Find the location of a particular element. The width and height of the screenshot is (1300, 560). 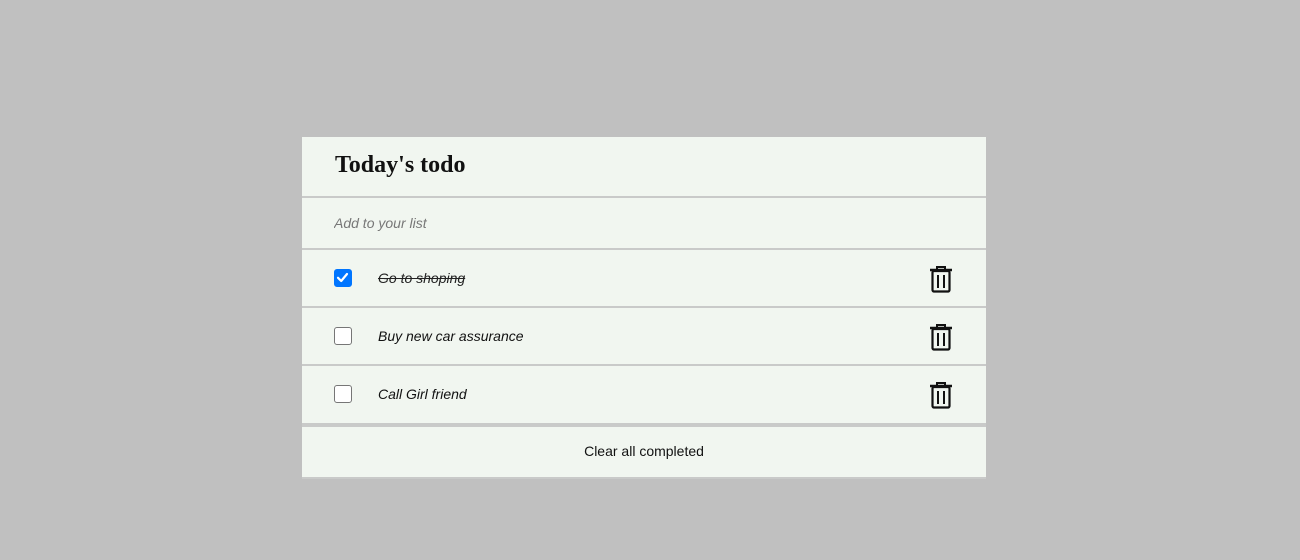

todo-item-text: Go to shoping is located at coordinates (422, 278).